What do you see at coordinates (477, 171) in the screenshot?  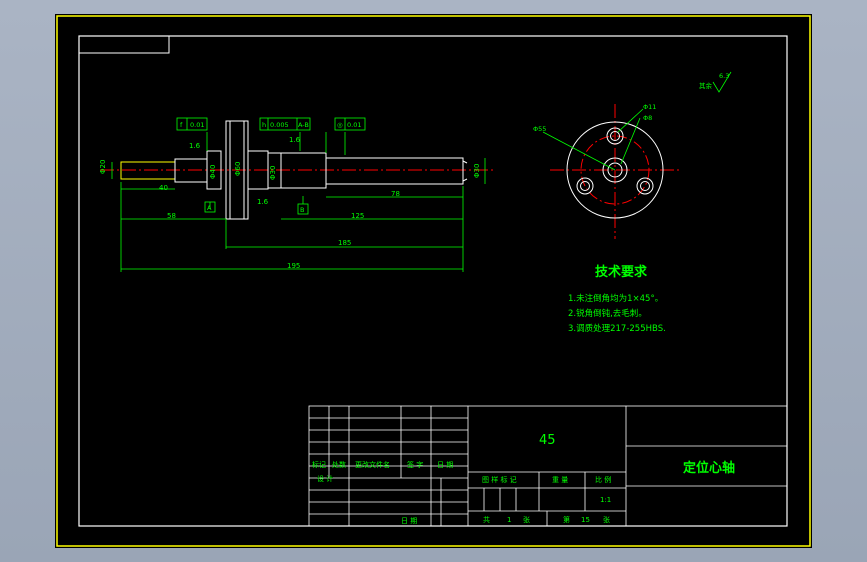 I see `dim-phi-right: Φ30` at bounding box center [477, 171].